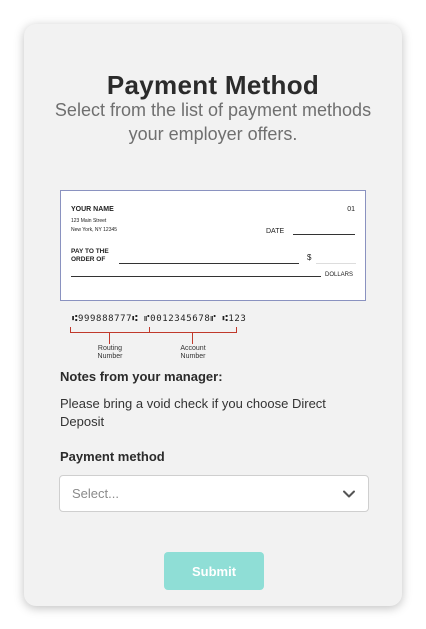 The image size is (426, 629). Describe the element at coordinates (339, 275) in the screenshot. I see `check-dollars-label: DOLLARS` at that location.